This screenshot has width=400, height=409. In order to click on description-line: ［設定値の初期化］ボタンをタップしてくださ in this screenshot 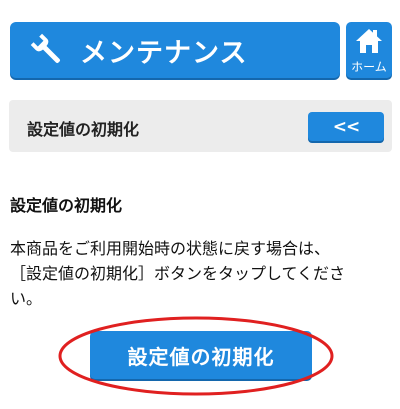, I will do `click(178, 273)`.